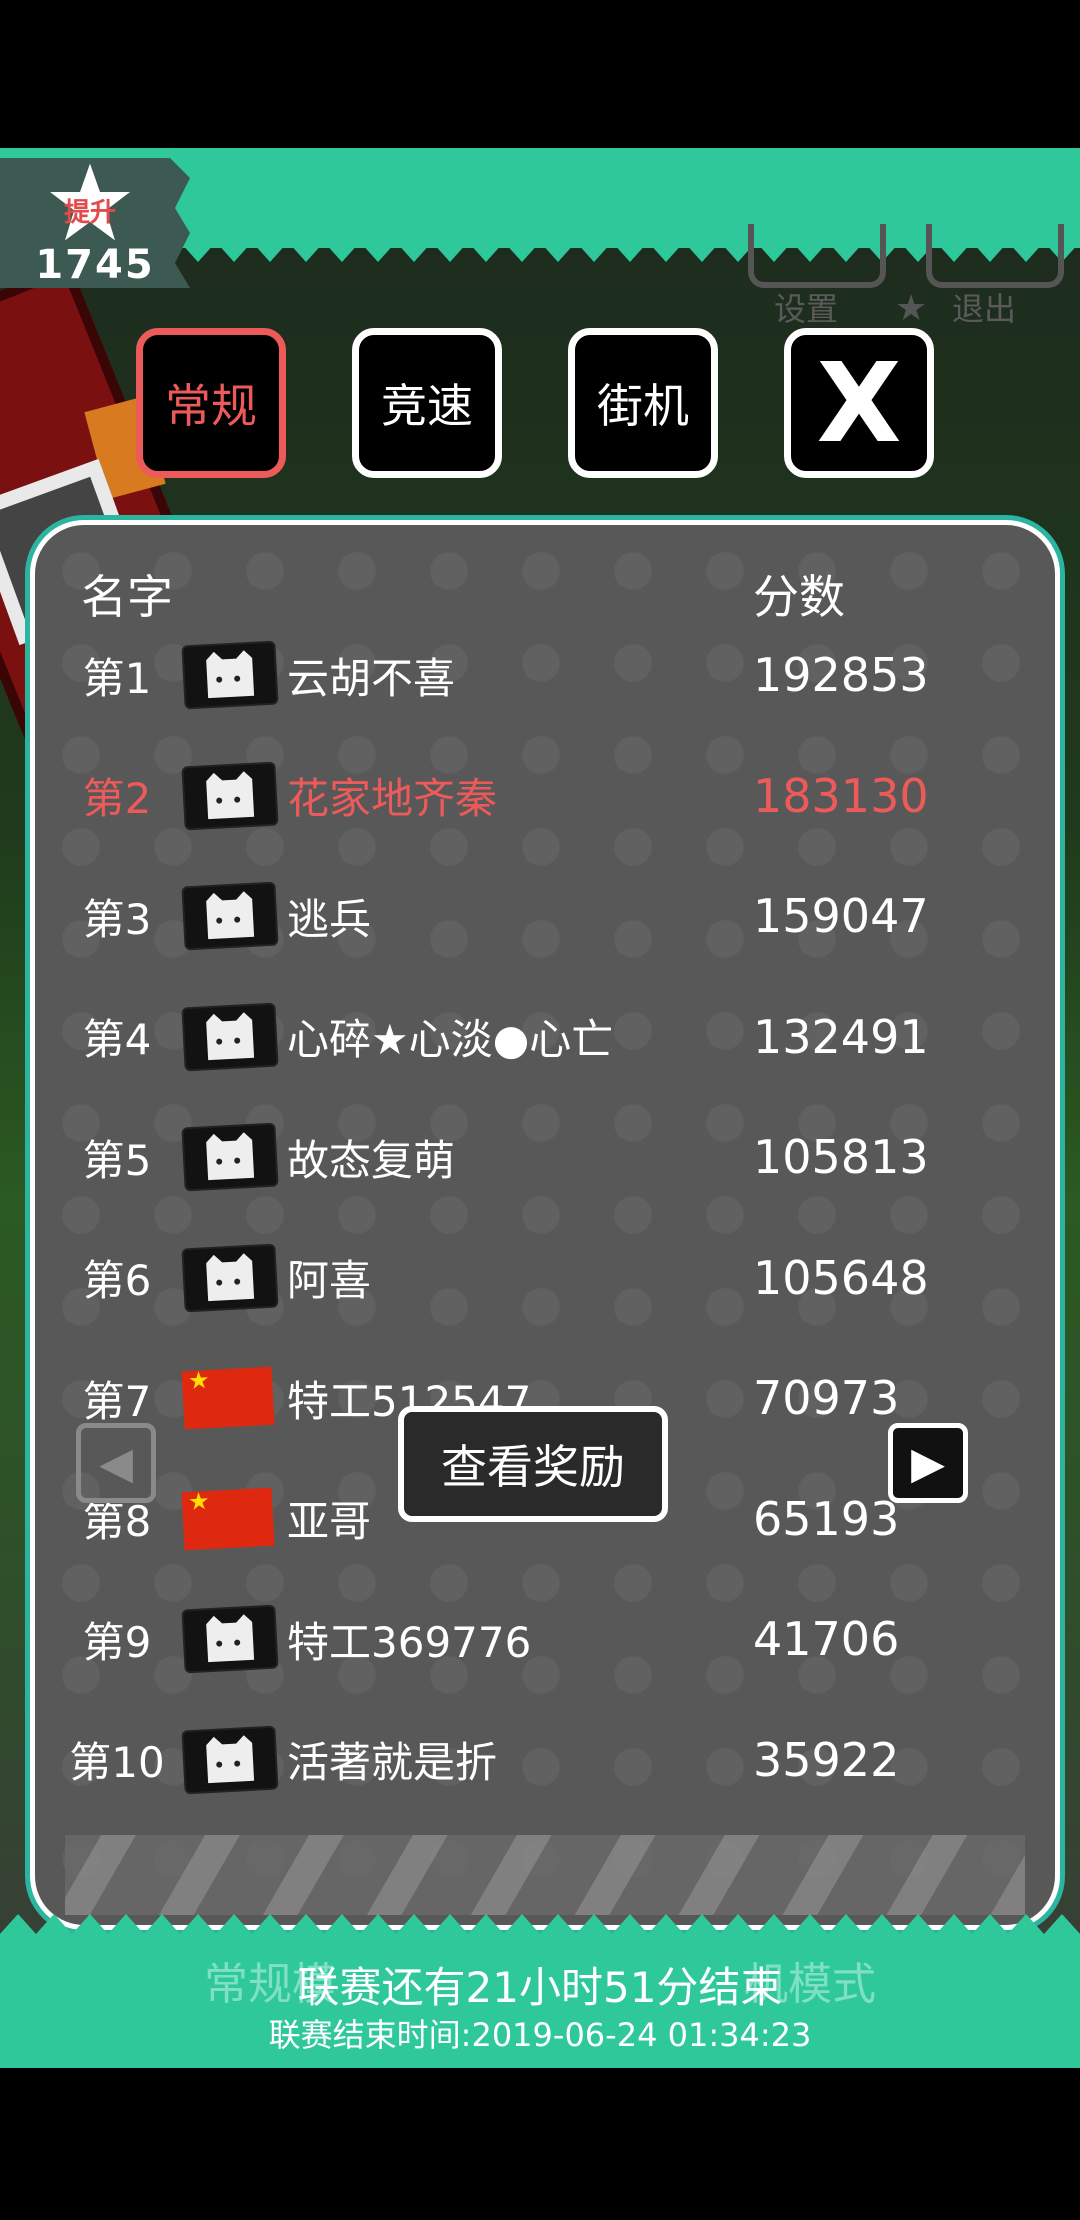  What do you see at coordinates (545, 1157) in the screenshot?
I see `leaderboard-row: 第5 故态复萌 105813` at bounding box center [545, 1157].